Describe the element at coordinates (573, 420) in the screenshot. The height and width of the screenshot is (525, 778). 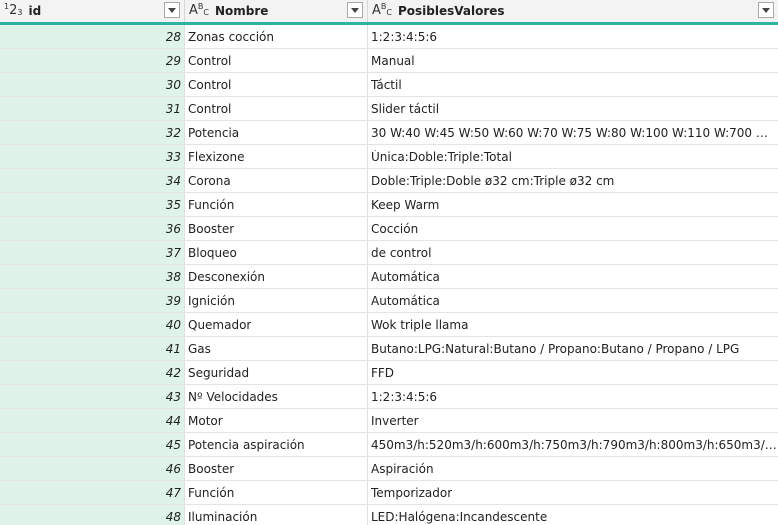
I see `cell-posiblesvalores: Inverter` at that location.